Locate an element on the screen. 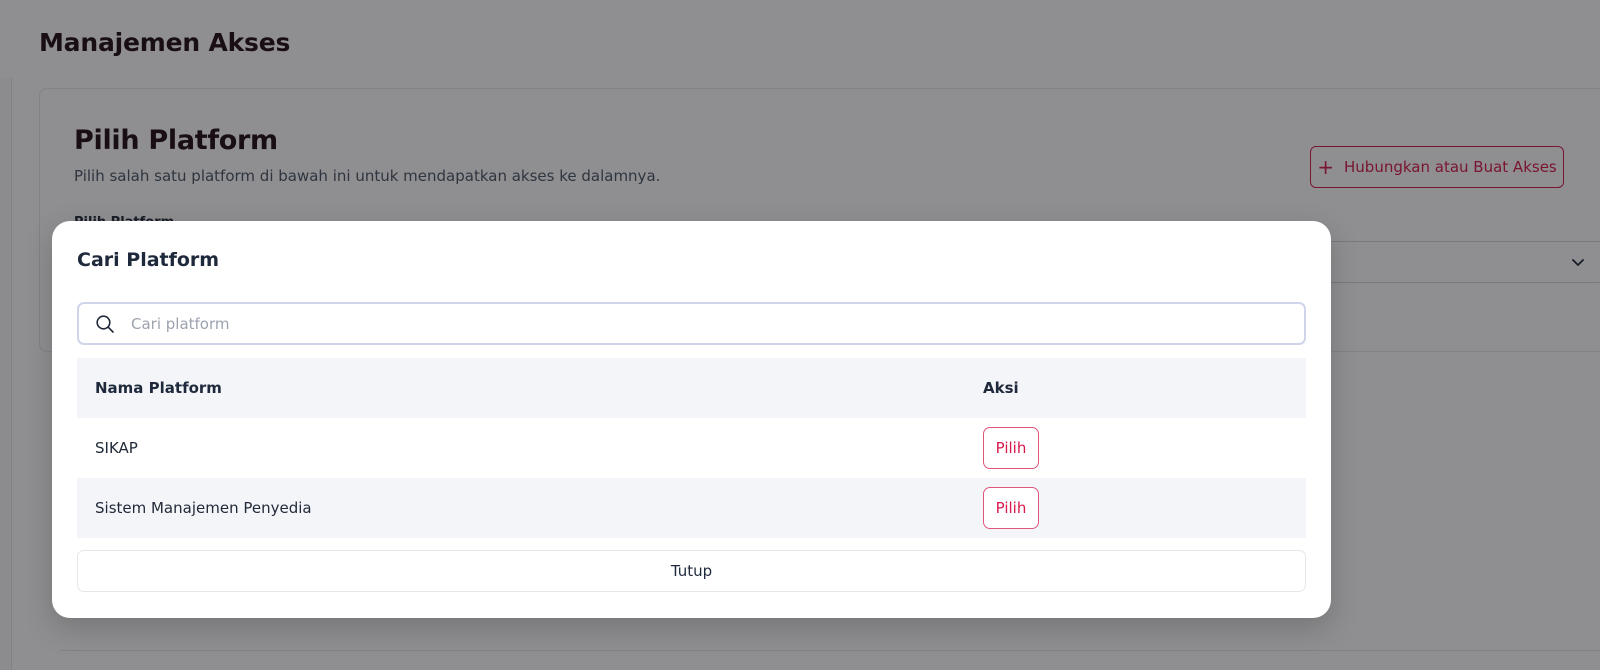 The height and width of the screenshot is (670, 1600). search-field is located at coordinates (691, 323).